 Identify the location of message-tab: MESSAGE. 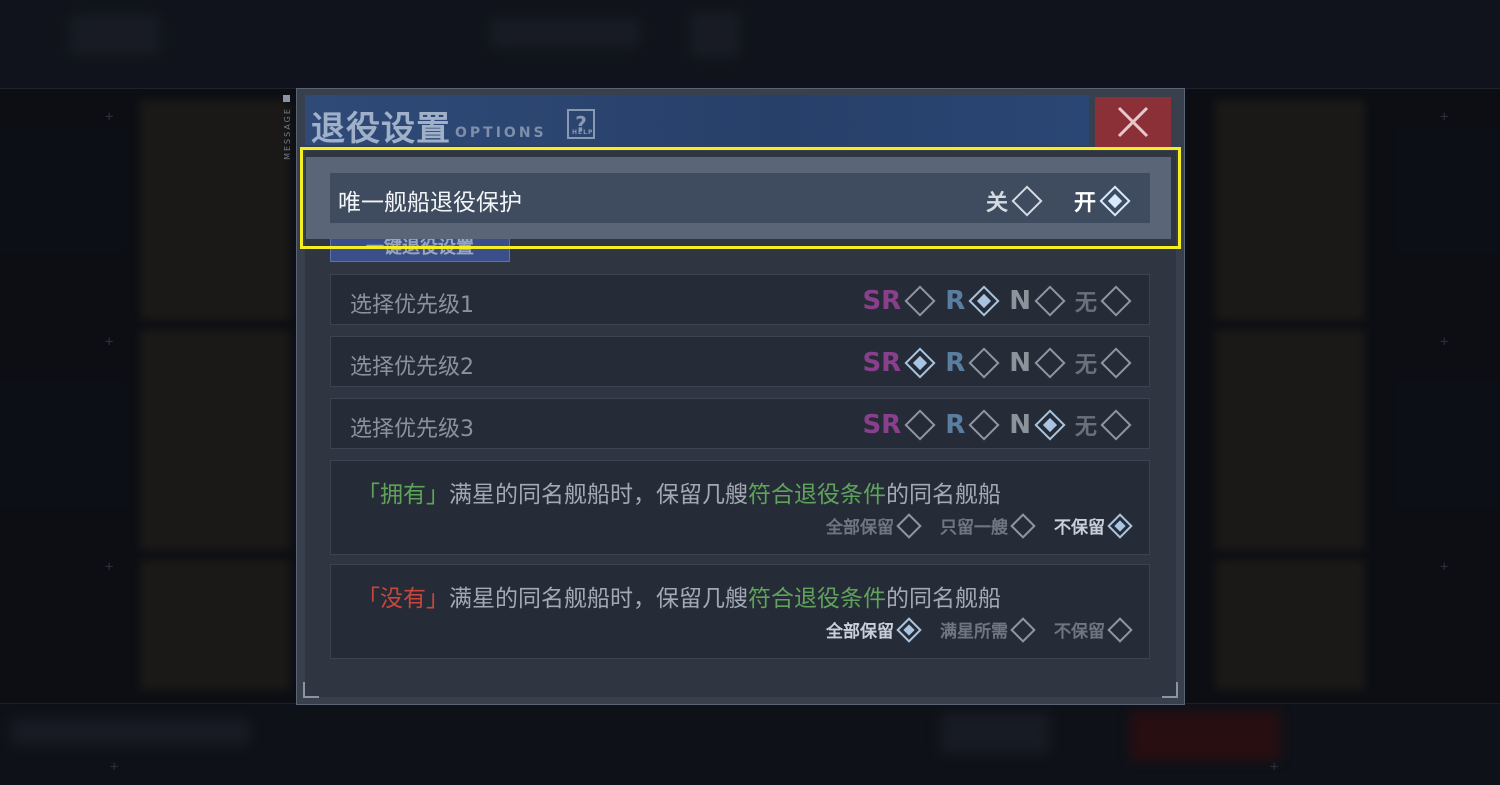
(287, 135).